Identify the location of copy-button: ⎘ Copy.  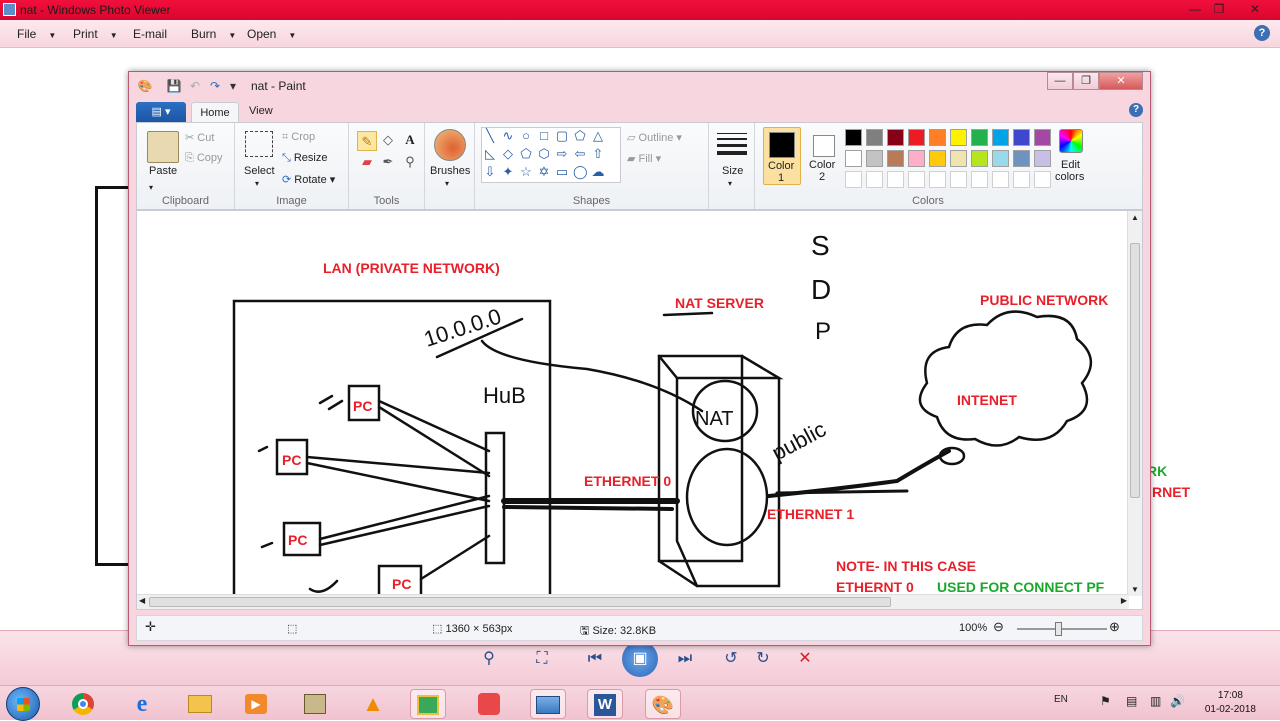
(204, 158).